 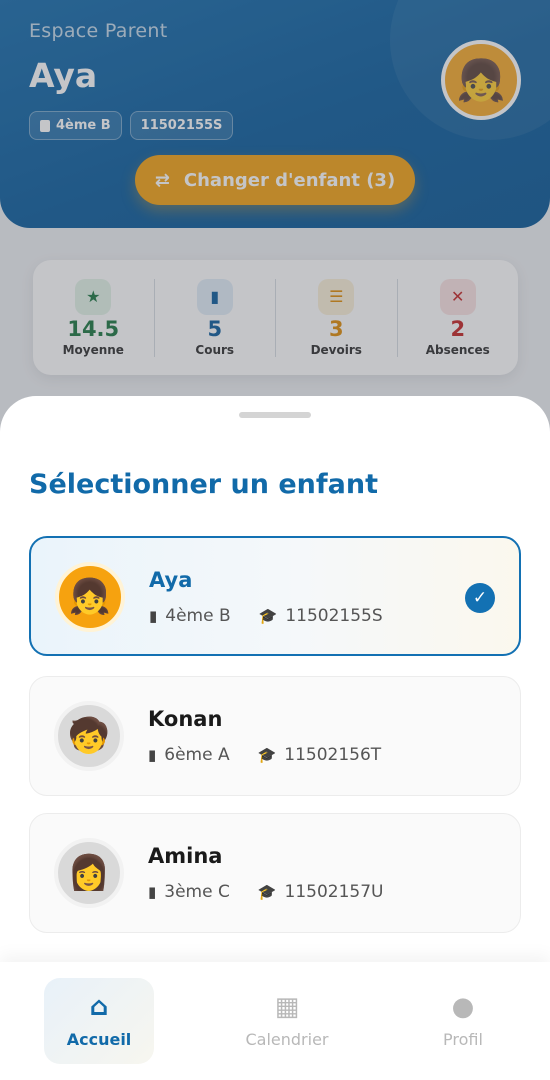 I want to click on child-option-amina: 👩 Amina ▮ 3ème C 🎓 11502157U, so click(x=275, y=873).